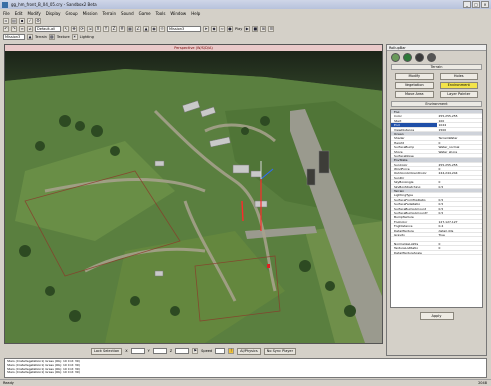  What do you see at coordinates (460, 172) in the screenshot?
I see `property-value: 244,244,244` at bounding box center [460, 172].